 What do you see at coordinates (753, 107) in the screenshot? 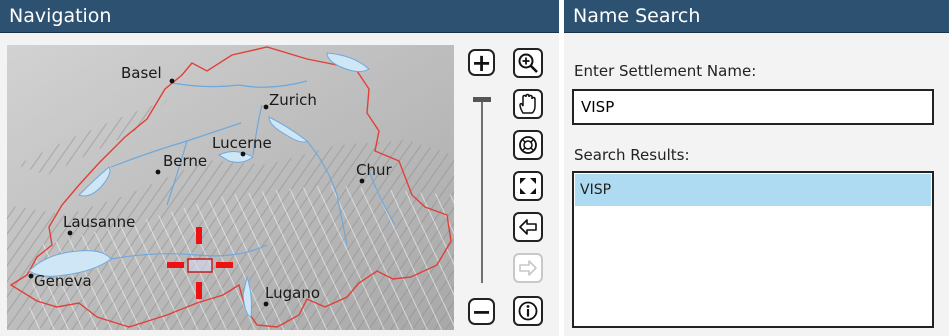
I see `settlement-name-input` at bounding box center [753, 107].